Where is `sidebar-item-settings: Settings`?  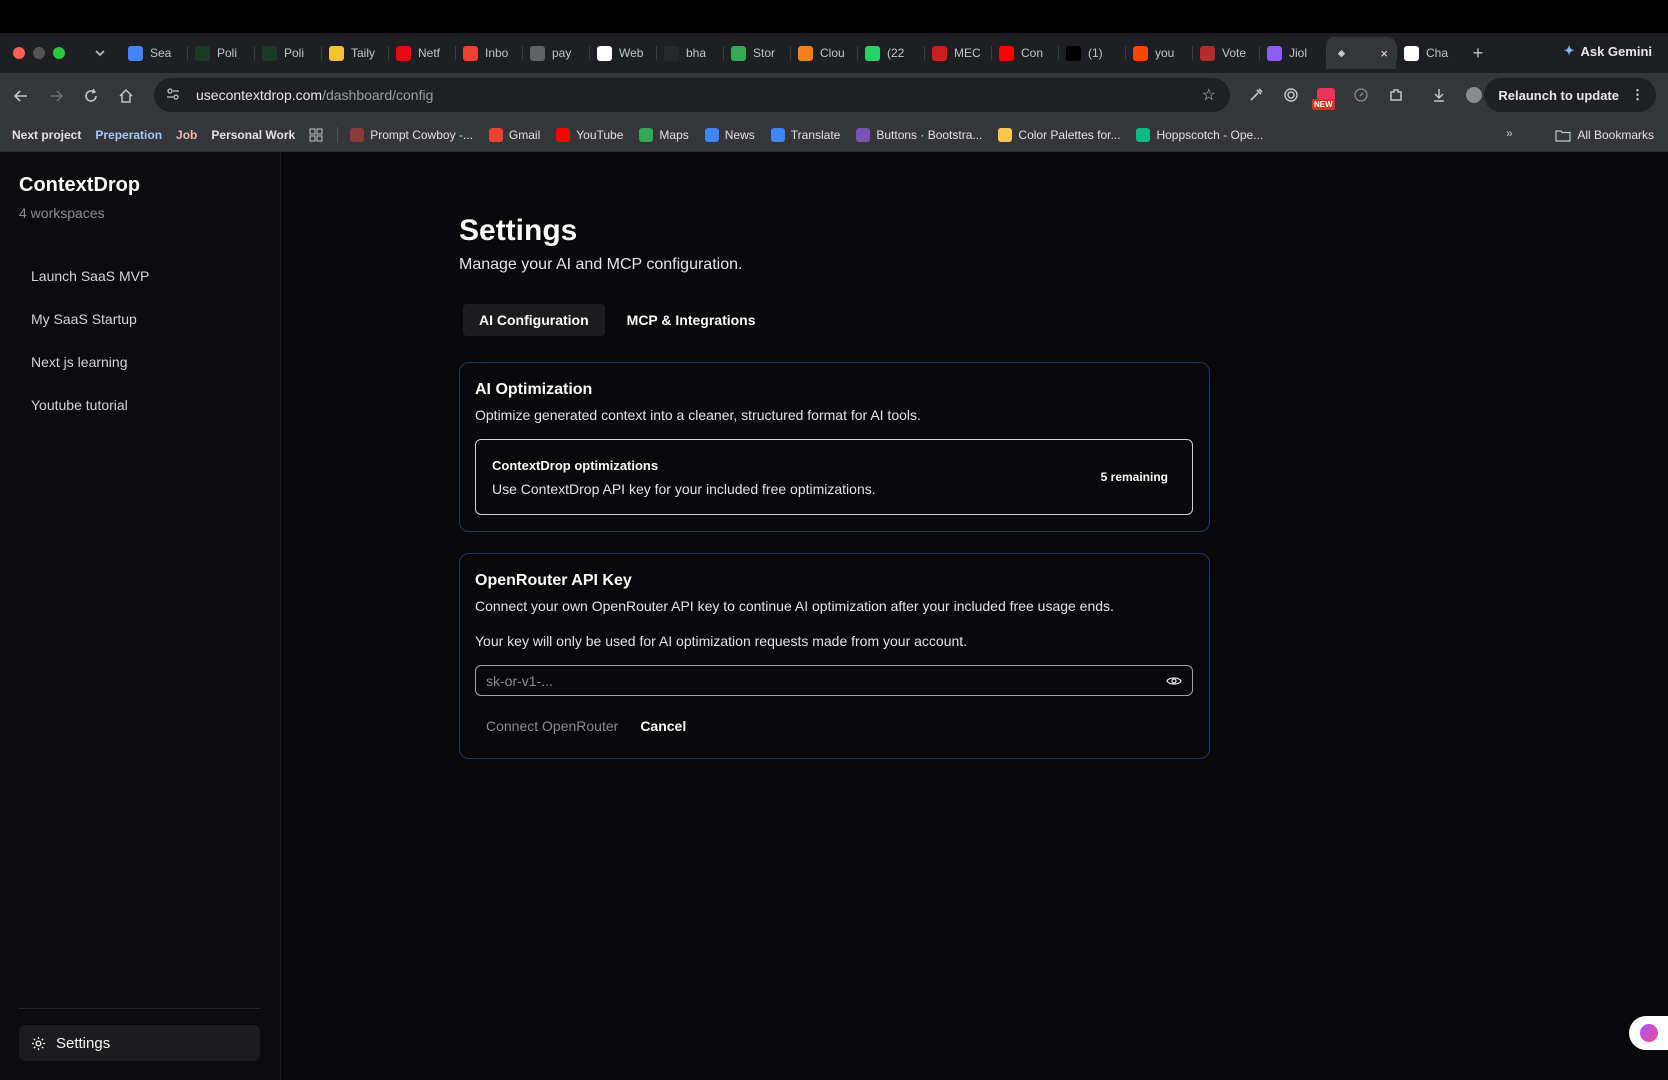
sidebar-item-settings: Settings is located at coordinates (139, 1043).